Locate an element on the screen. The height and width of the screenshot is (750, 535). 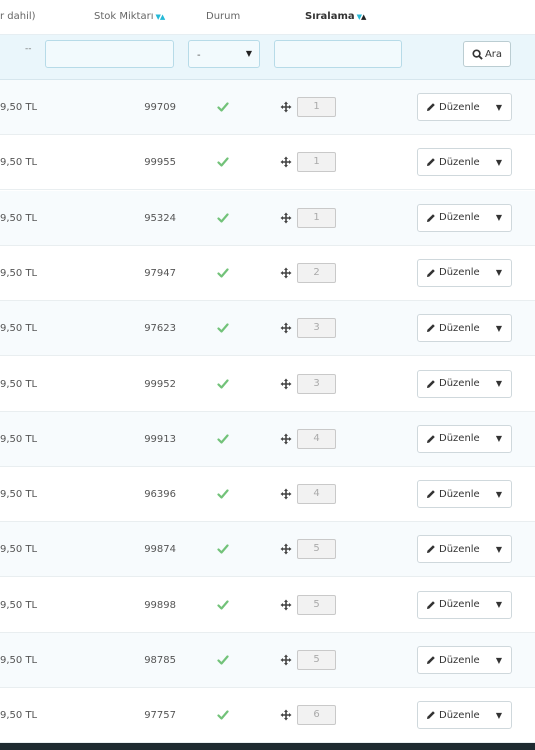
search-icon is located at coordinates (477, 54).